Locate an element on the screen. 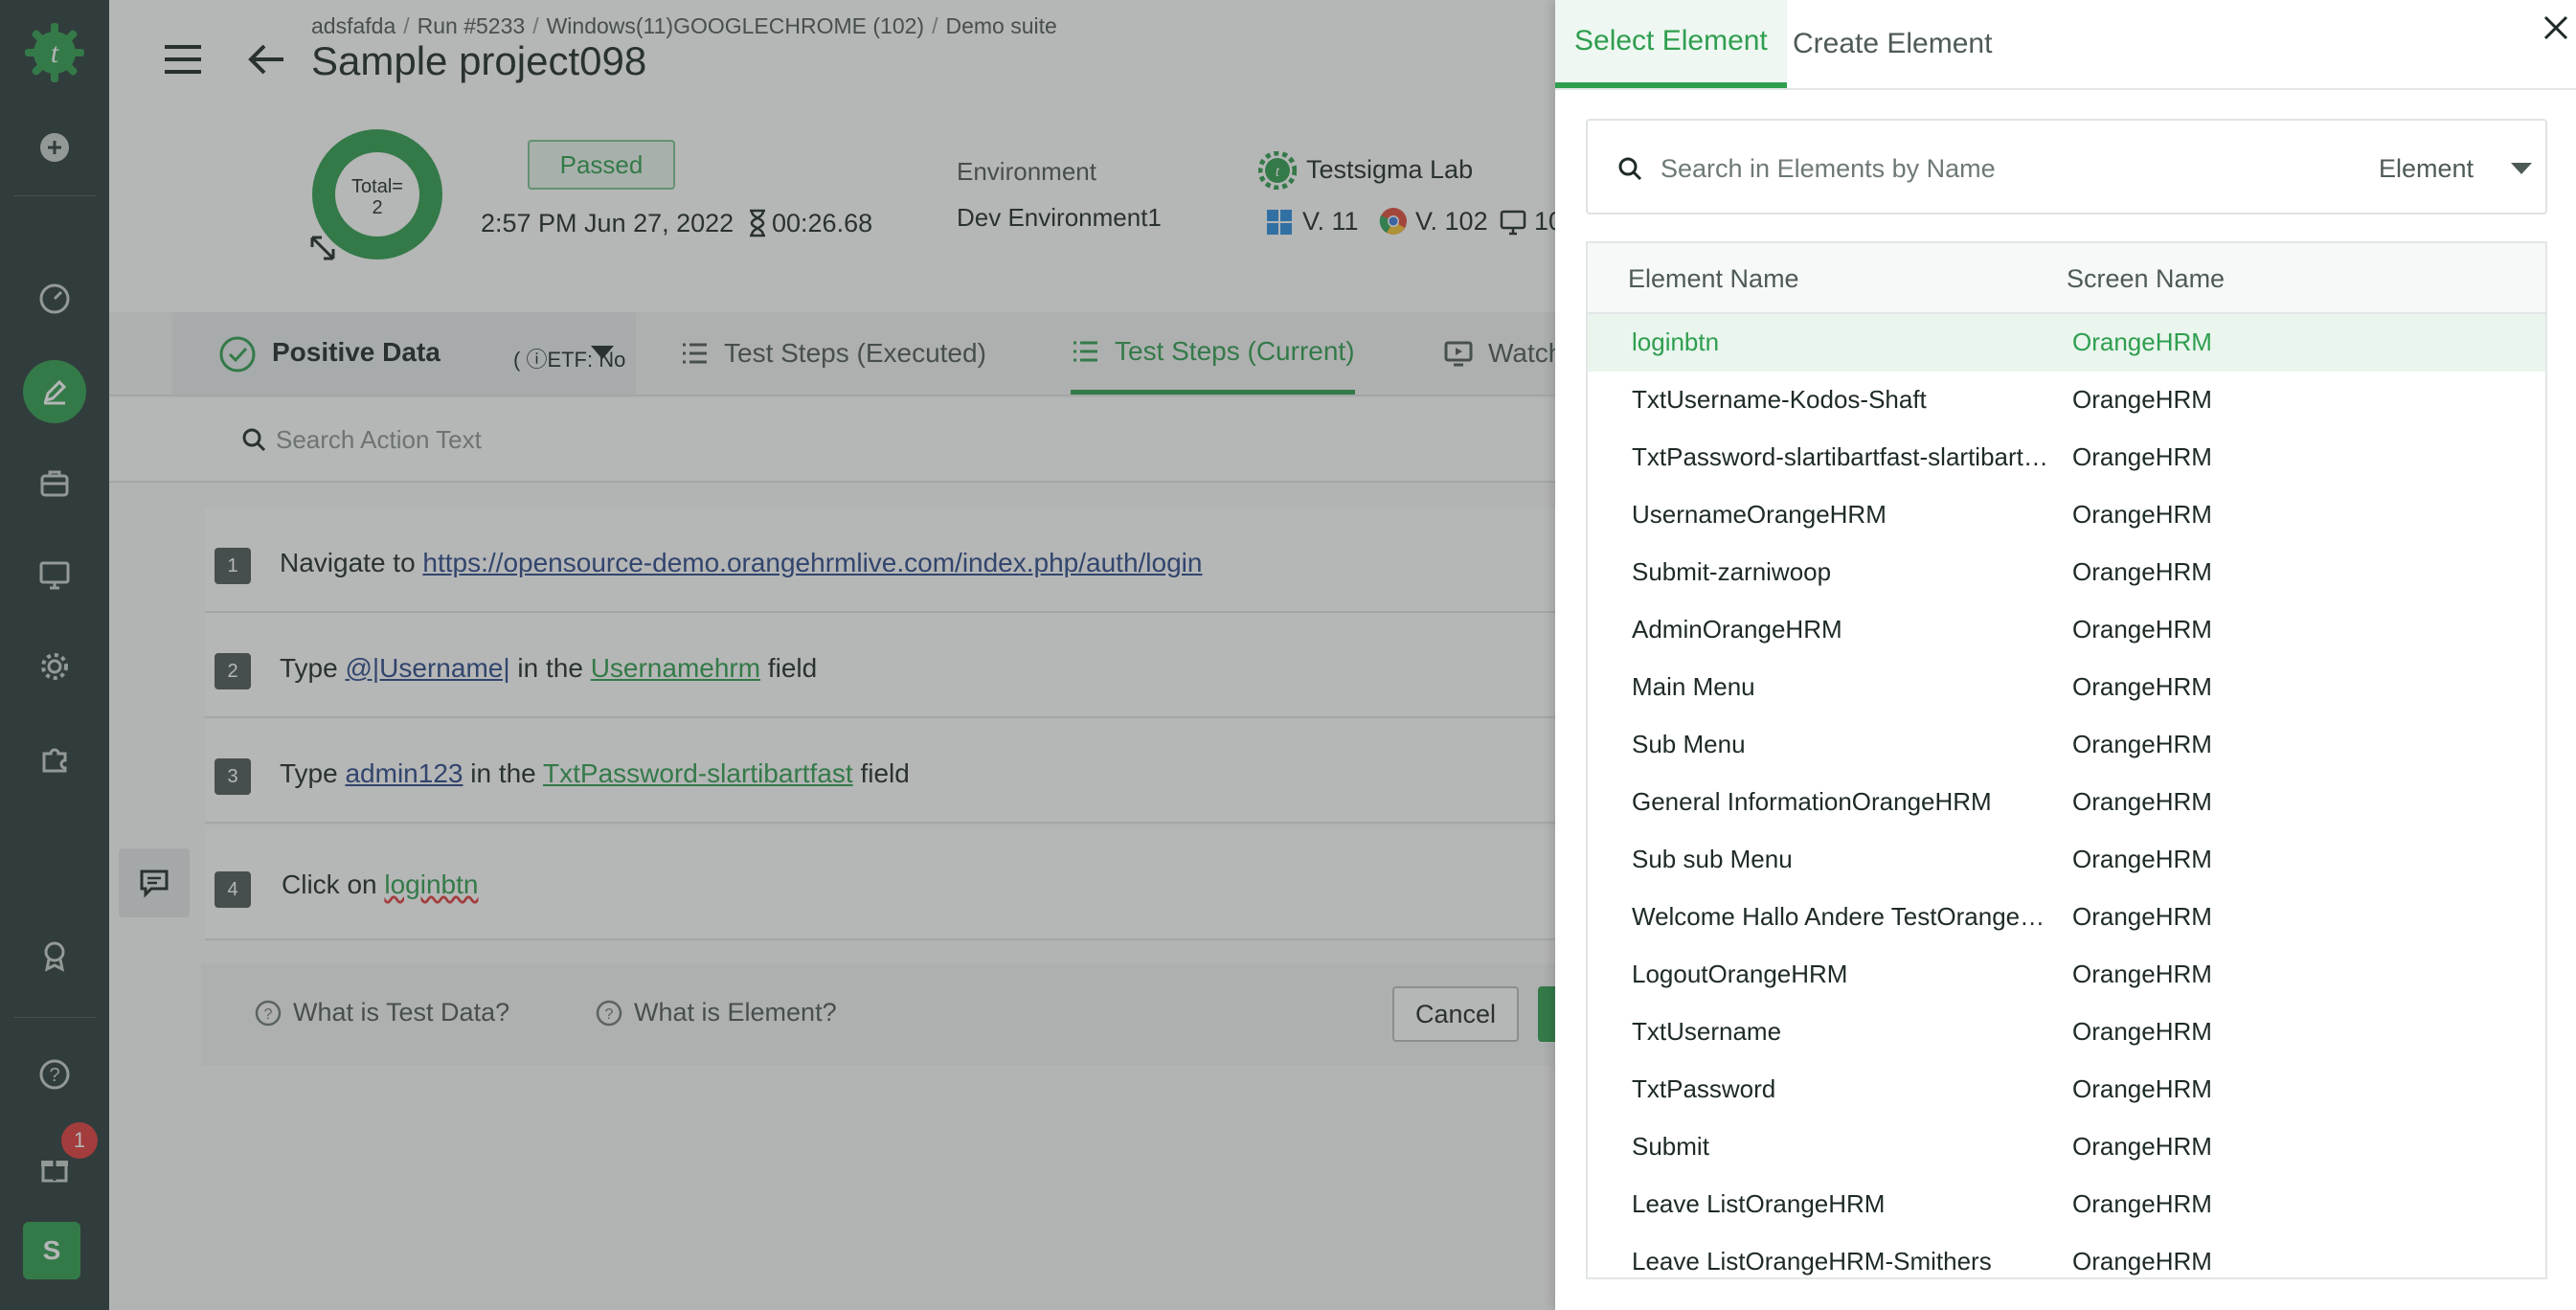 The image size is (2576, 1310). table-row: AdminOrangeHRM OrangeHRM is located at coordinates (2066, 630).